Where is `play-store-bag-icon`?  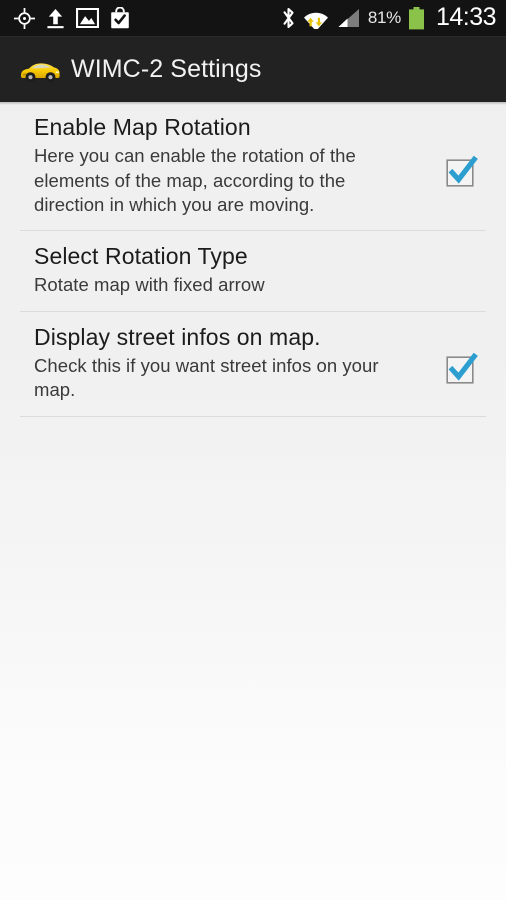 play-store-bag-icon is located at coordinates (120, 17).